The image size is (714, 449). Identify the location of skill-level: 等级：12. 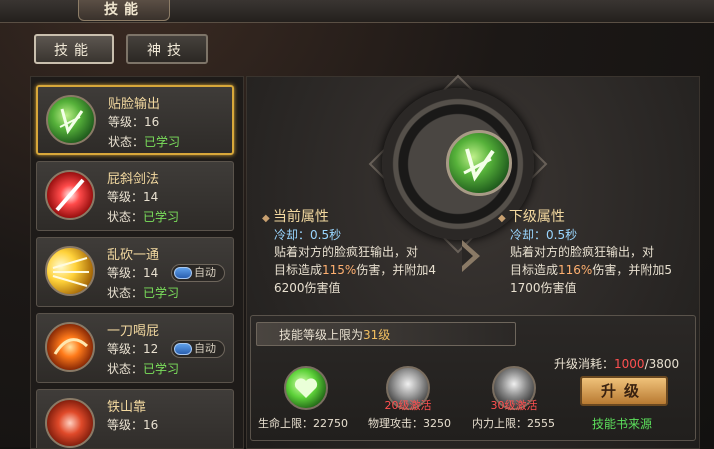
(133, 349).